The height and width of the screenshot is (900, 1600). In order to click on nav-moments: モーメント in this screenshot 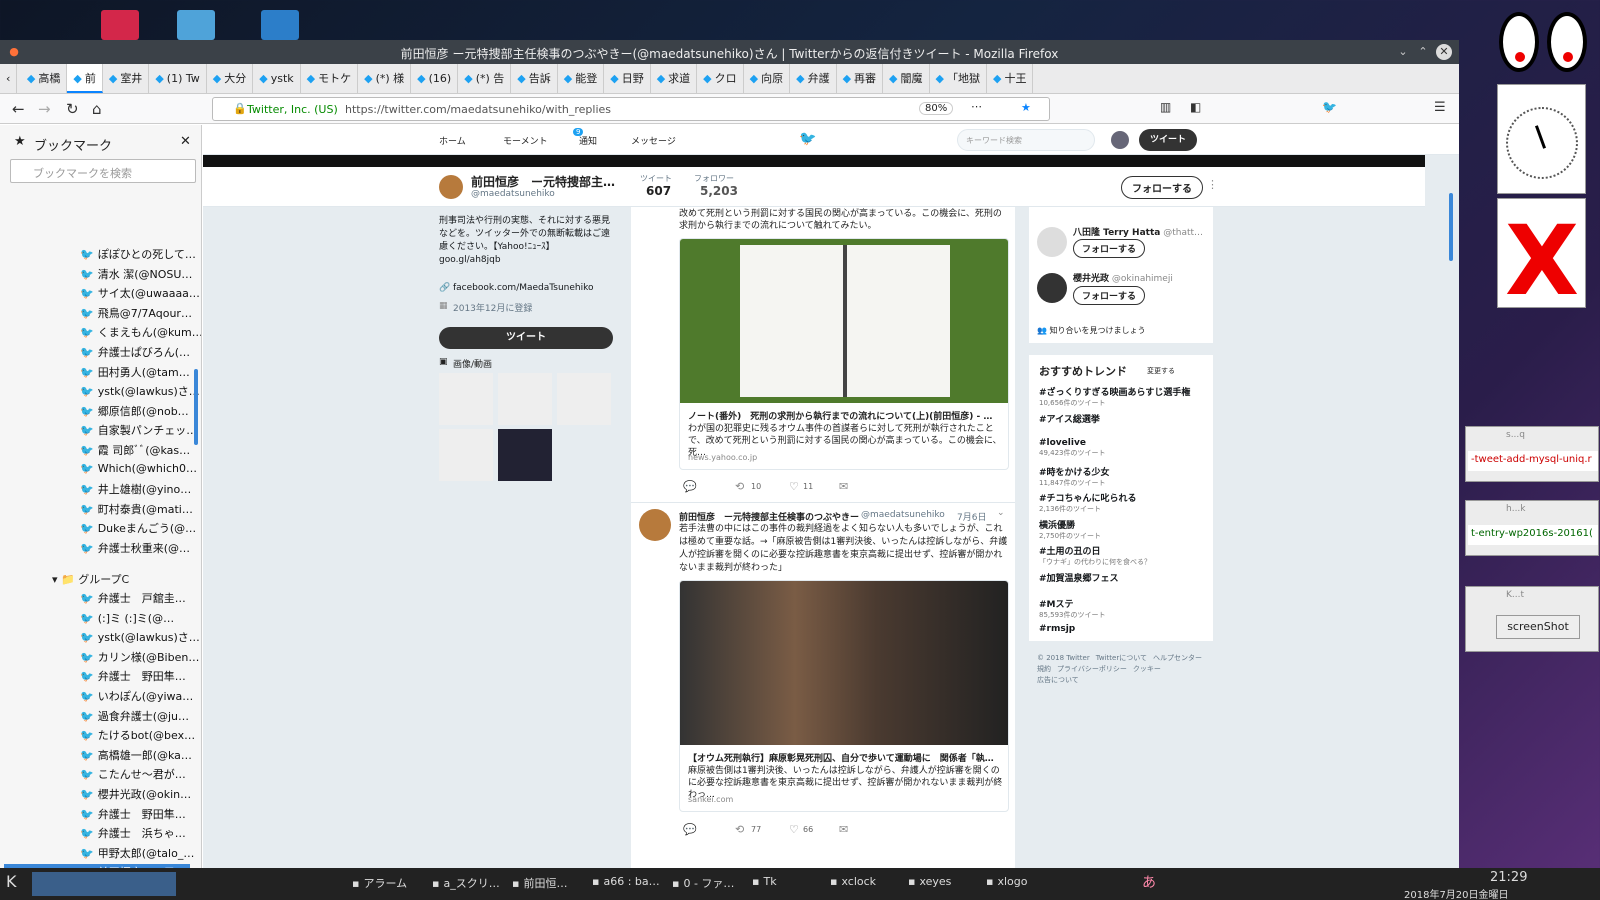, I will do `click(525, 140)`.